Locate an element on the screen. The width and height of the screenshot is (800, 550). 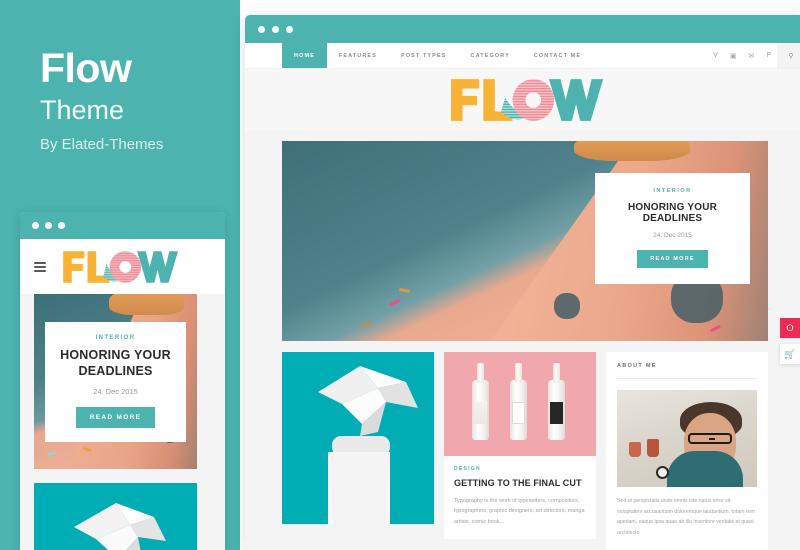
search-icon: ⚲ is located at coordinates (788, 55).